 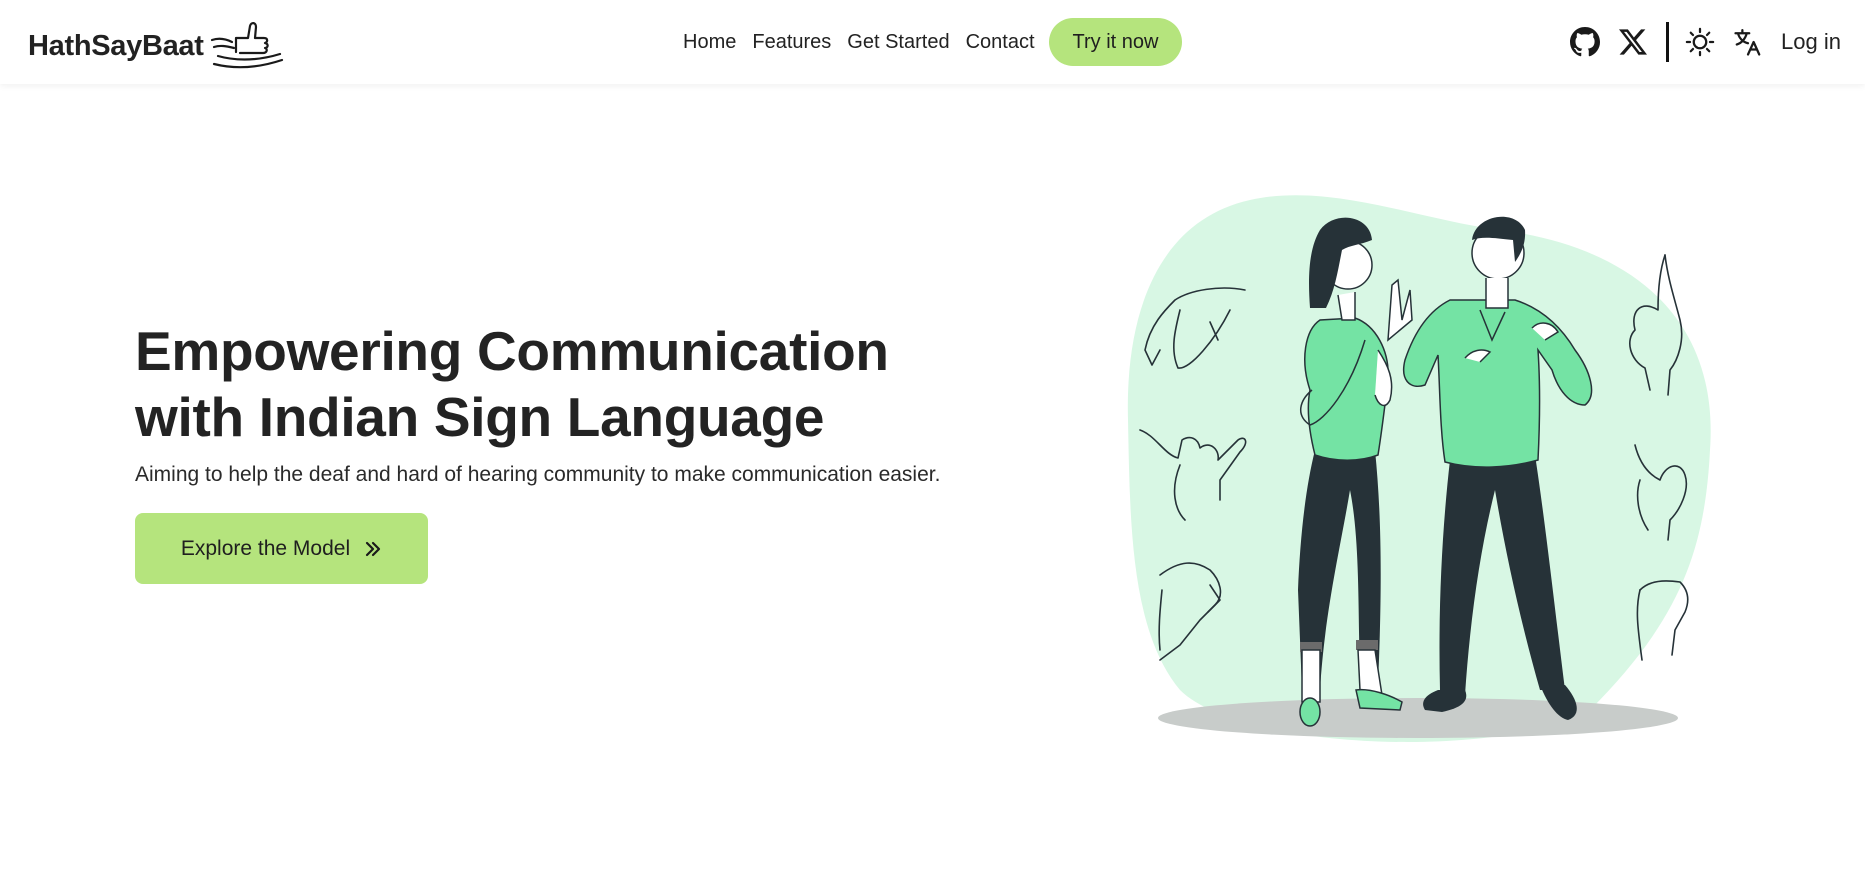 What do you see at coordinates (480, 417) in the screenshot?
I see `hero-title-line-2: with Indian Sign Language` at bounding box center [480, 417].